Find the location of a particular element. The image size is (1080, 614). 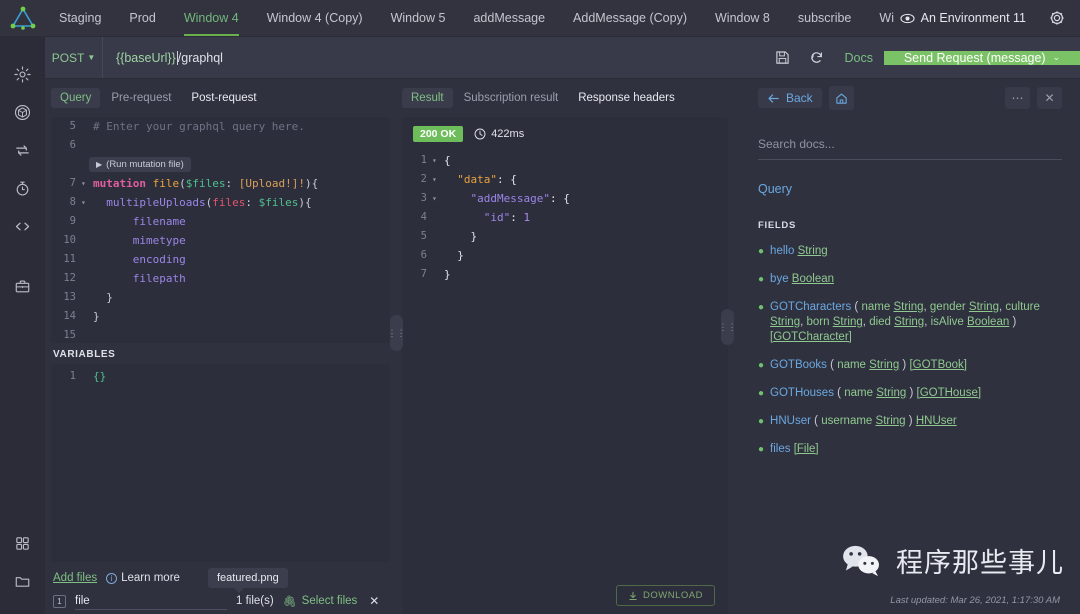

tab-label: Window 4 (Copy) is located at coordinates (314, 18).